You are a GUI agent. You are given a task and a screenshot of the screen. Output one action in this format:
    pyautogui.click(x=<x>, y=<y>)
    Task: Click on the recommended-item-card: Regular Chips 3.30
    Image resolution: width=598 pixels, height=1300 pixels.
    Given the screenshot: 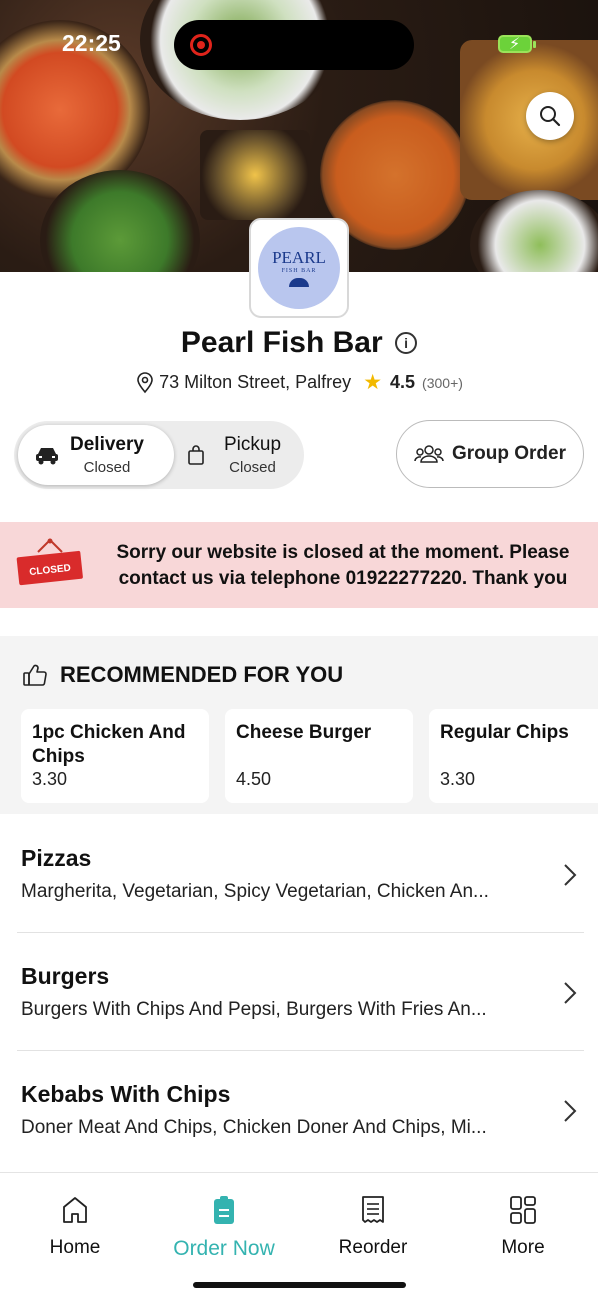 What is the action you would take?
    pyautogui.click(x=513, y=756)
    